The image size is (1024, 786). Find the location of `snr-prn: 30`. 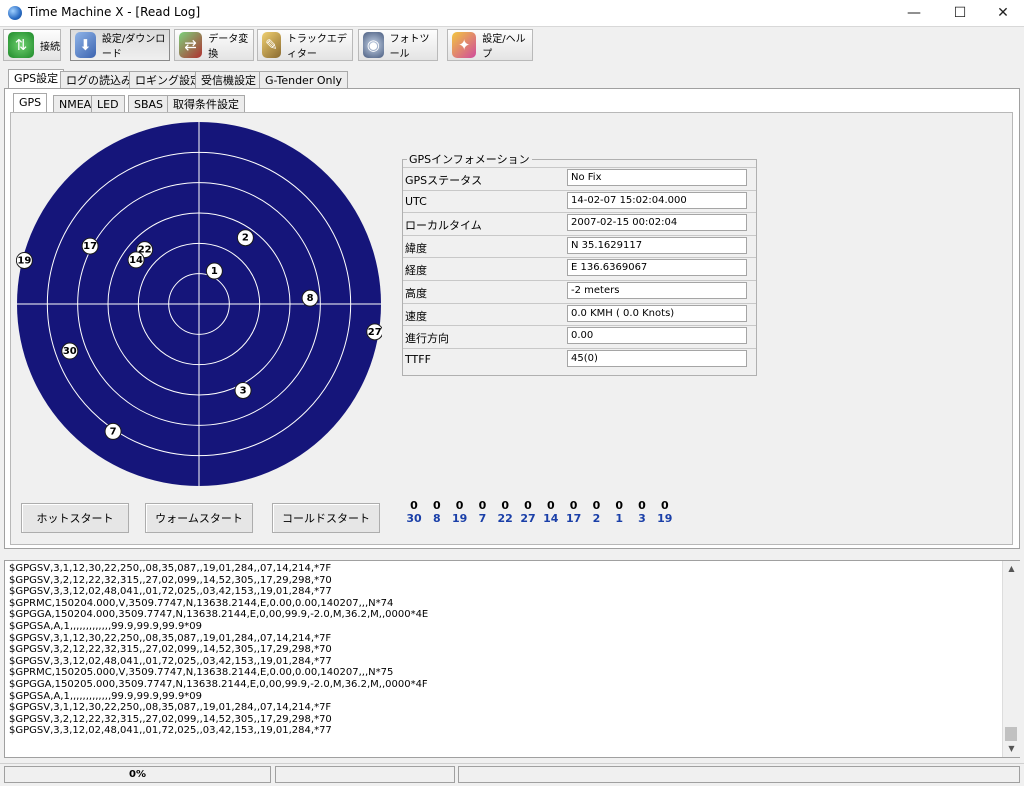

snr-prn: 30 is located at coordinates (414, 518).